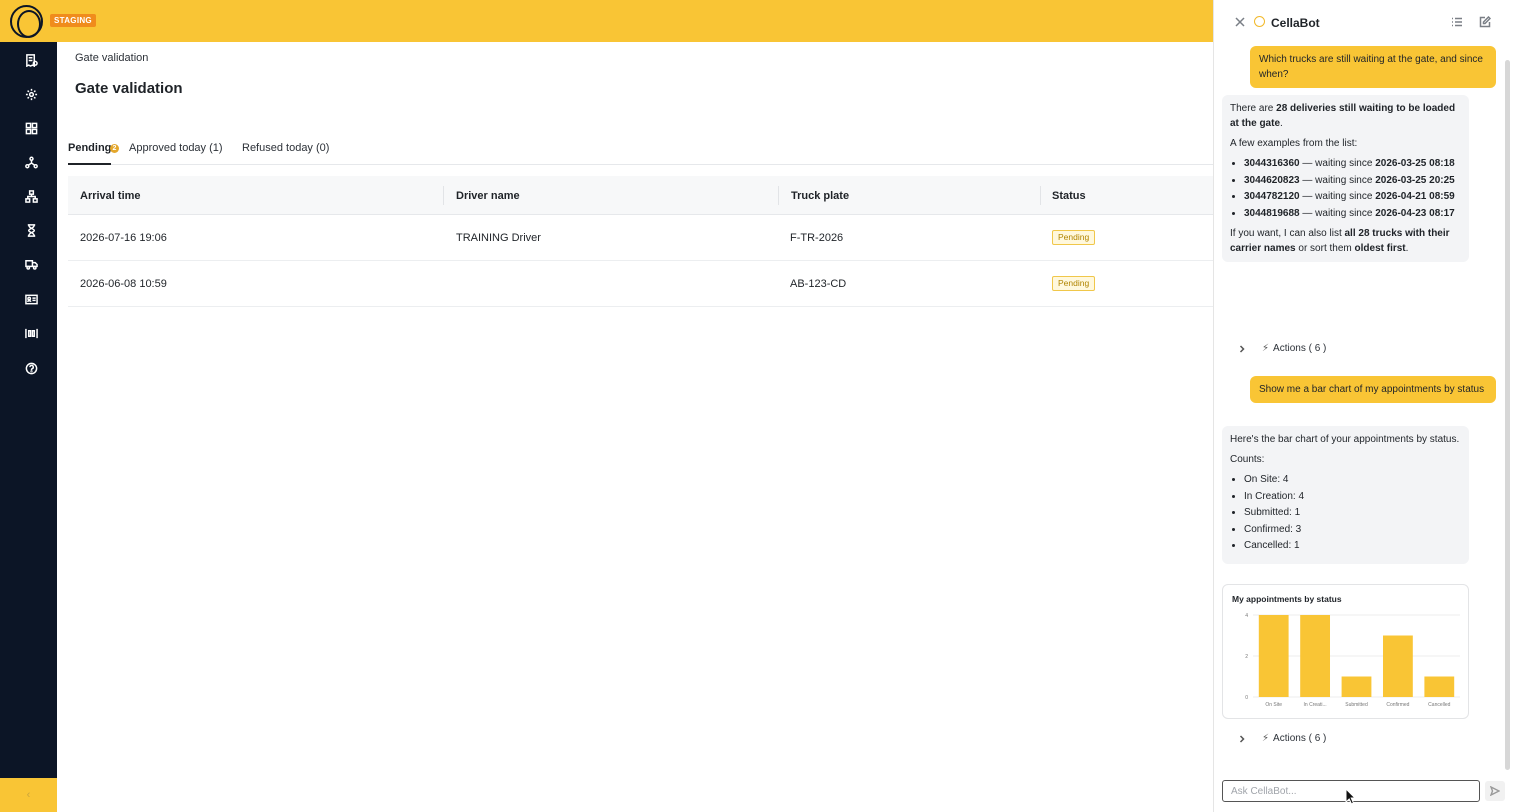 The width and height of the screenshot is (1513, 812). Describe the element at coordinates (123, 284) in the screenshot. I see `arrival-time-cell: 2026-06-08 10:59` at that location.